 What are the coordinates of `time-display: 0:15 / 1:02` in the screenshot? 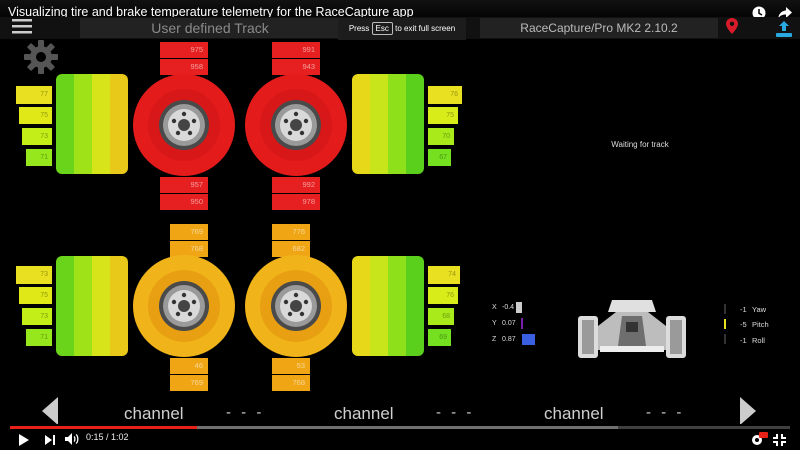 It's located at (107, 437).